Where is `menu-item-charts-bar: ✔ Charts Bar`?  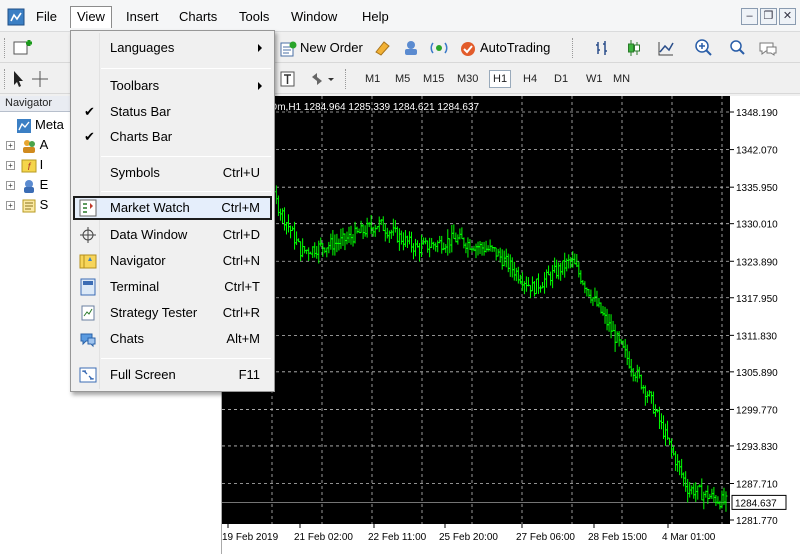 menu-item-charts-bar: ✔ Charts Bar is located at coordinates (172, 137).